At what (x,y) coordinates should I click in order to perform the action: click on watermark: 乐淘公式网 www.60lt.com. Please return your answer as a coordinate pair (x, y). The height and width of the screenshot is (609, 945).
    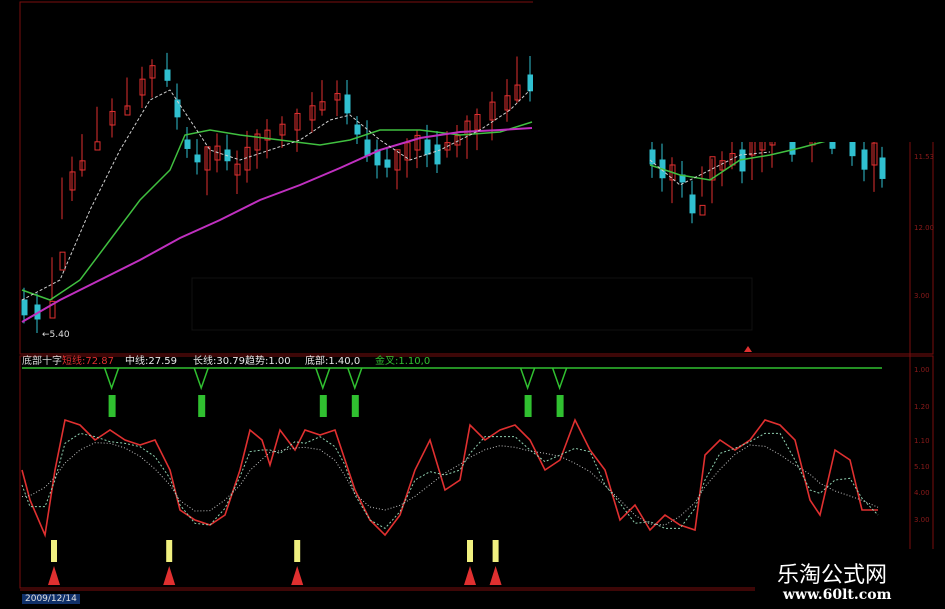
    Looking at the image, I should click on (850, 579).